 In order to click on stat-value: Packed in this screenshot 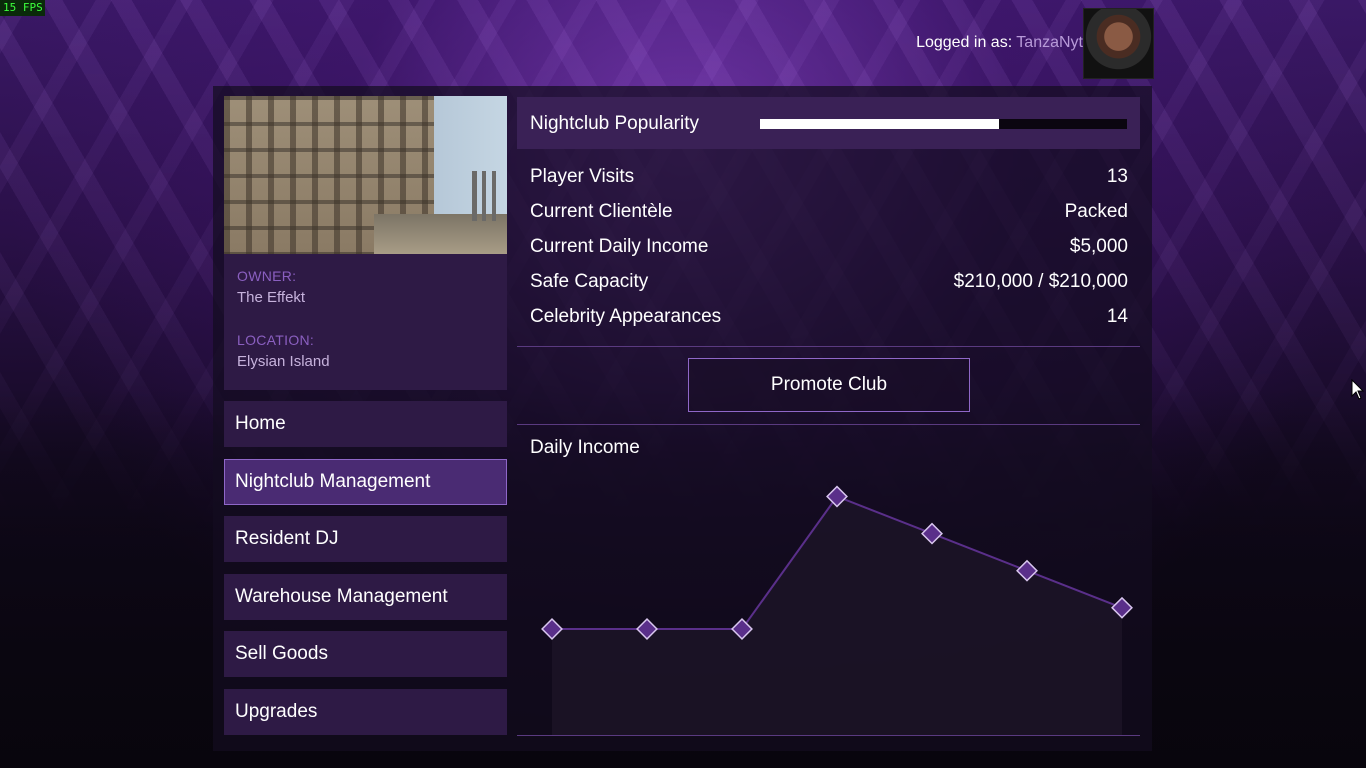, I will do `click(1096, 211)`.